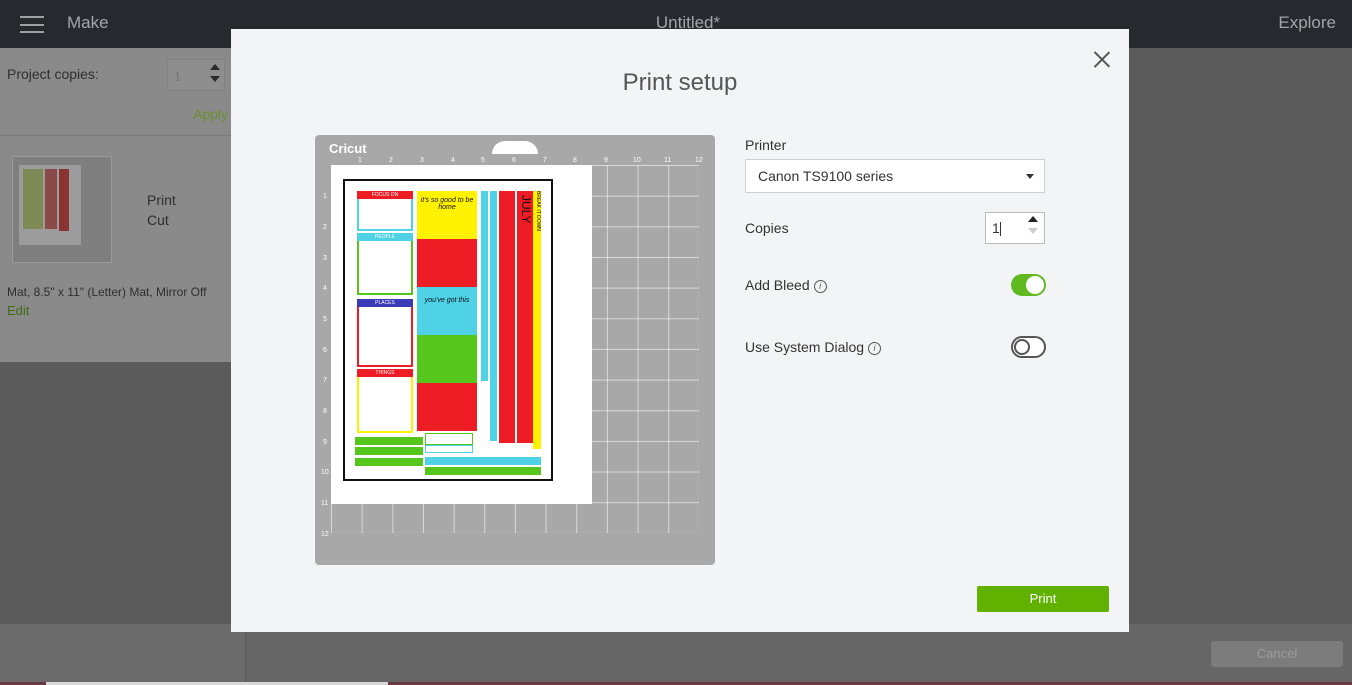 This screenshot has width=1352, height=685. Describe the element at coordinates (1000, 229) in the screenshot. I see `text-cursor` at that location.